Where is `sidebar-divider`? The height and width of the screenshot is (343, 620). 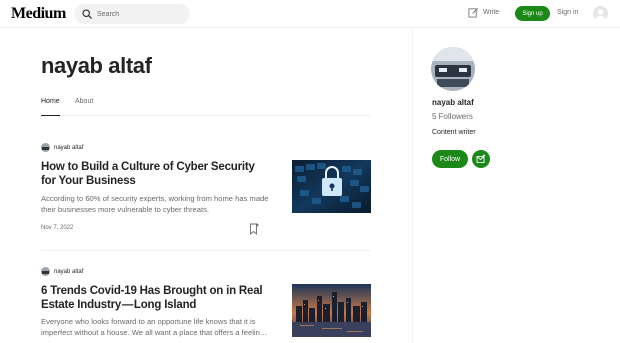
sidebar-divider is located at coordinates (412, 185).